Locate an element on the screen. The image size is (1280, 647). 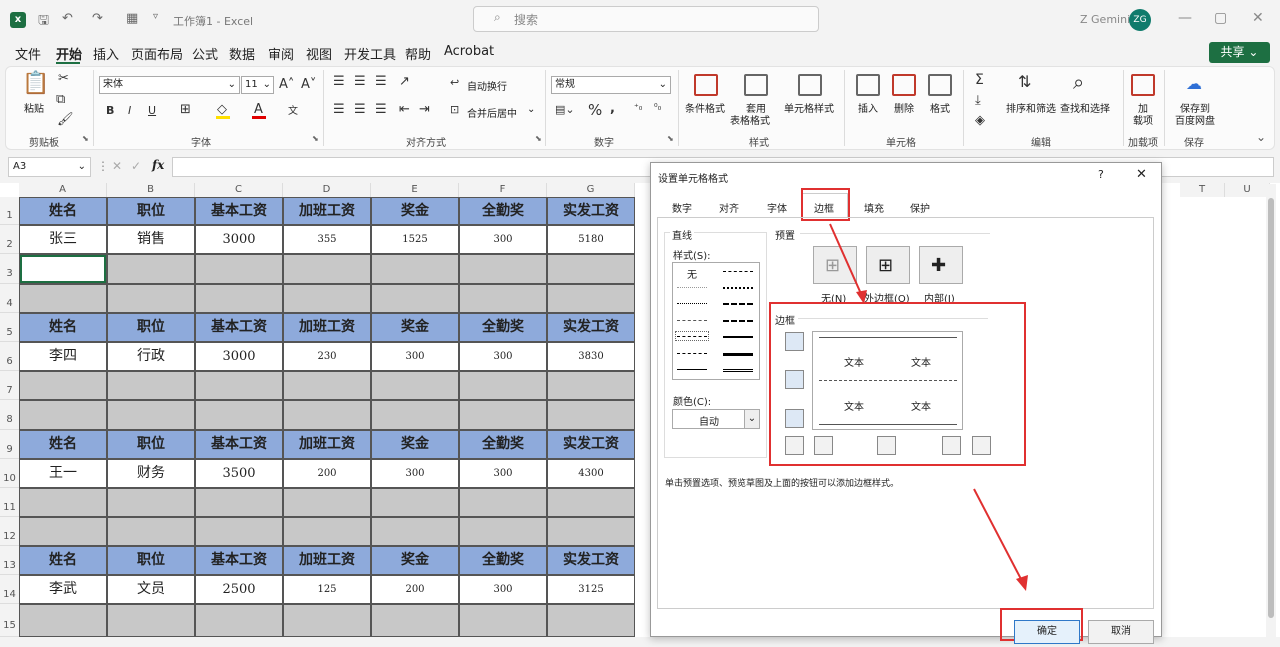
decrease-font-icon: A˅ is located at coordinates (308, 84).